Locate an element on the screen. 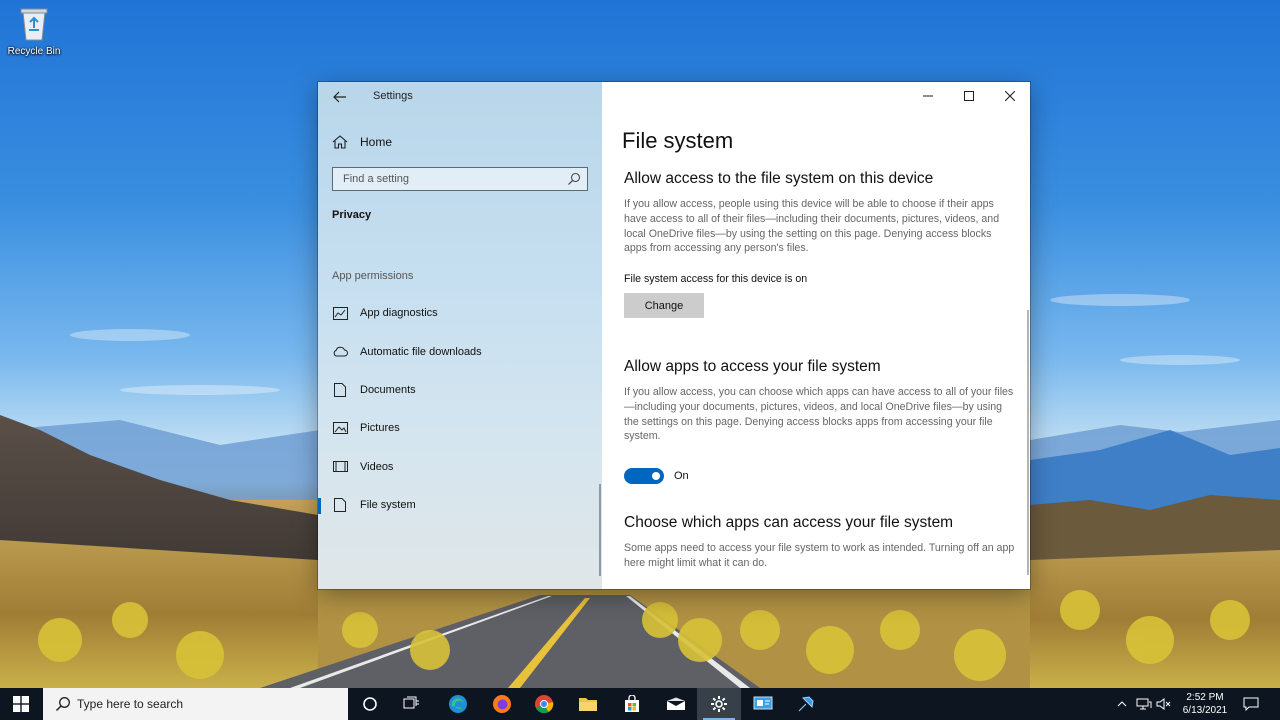 The image size is (1280, 720). task-view-icon is located at coordinates (411, 702).